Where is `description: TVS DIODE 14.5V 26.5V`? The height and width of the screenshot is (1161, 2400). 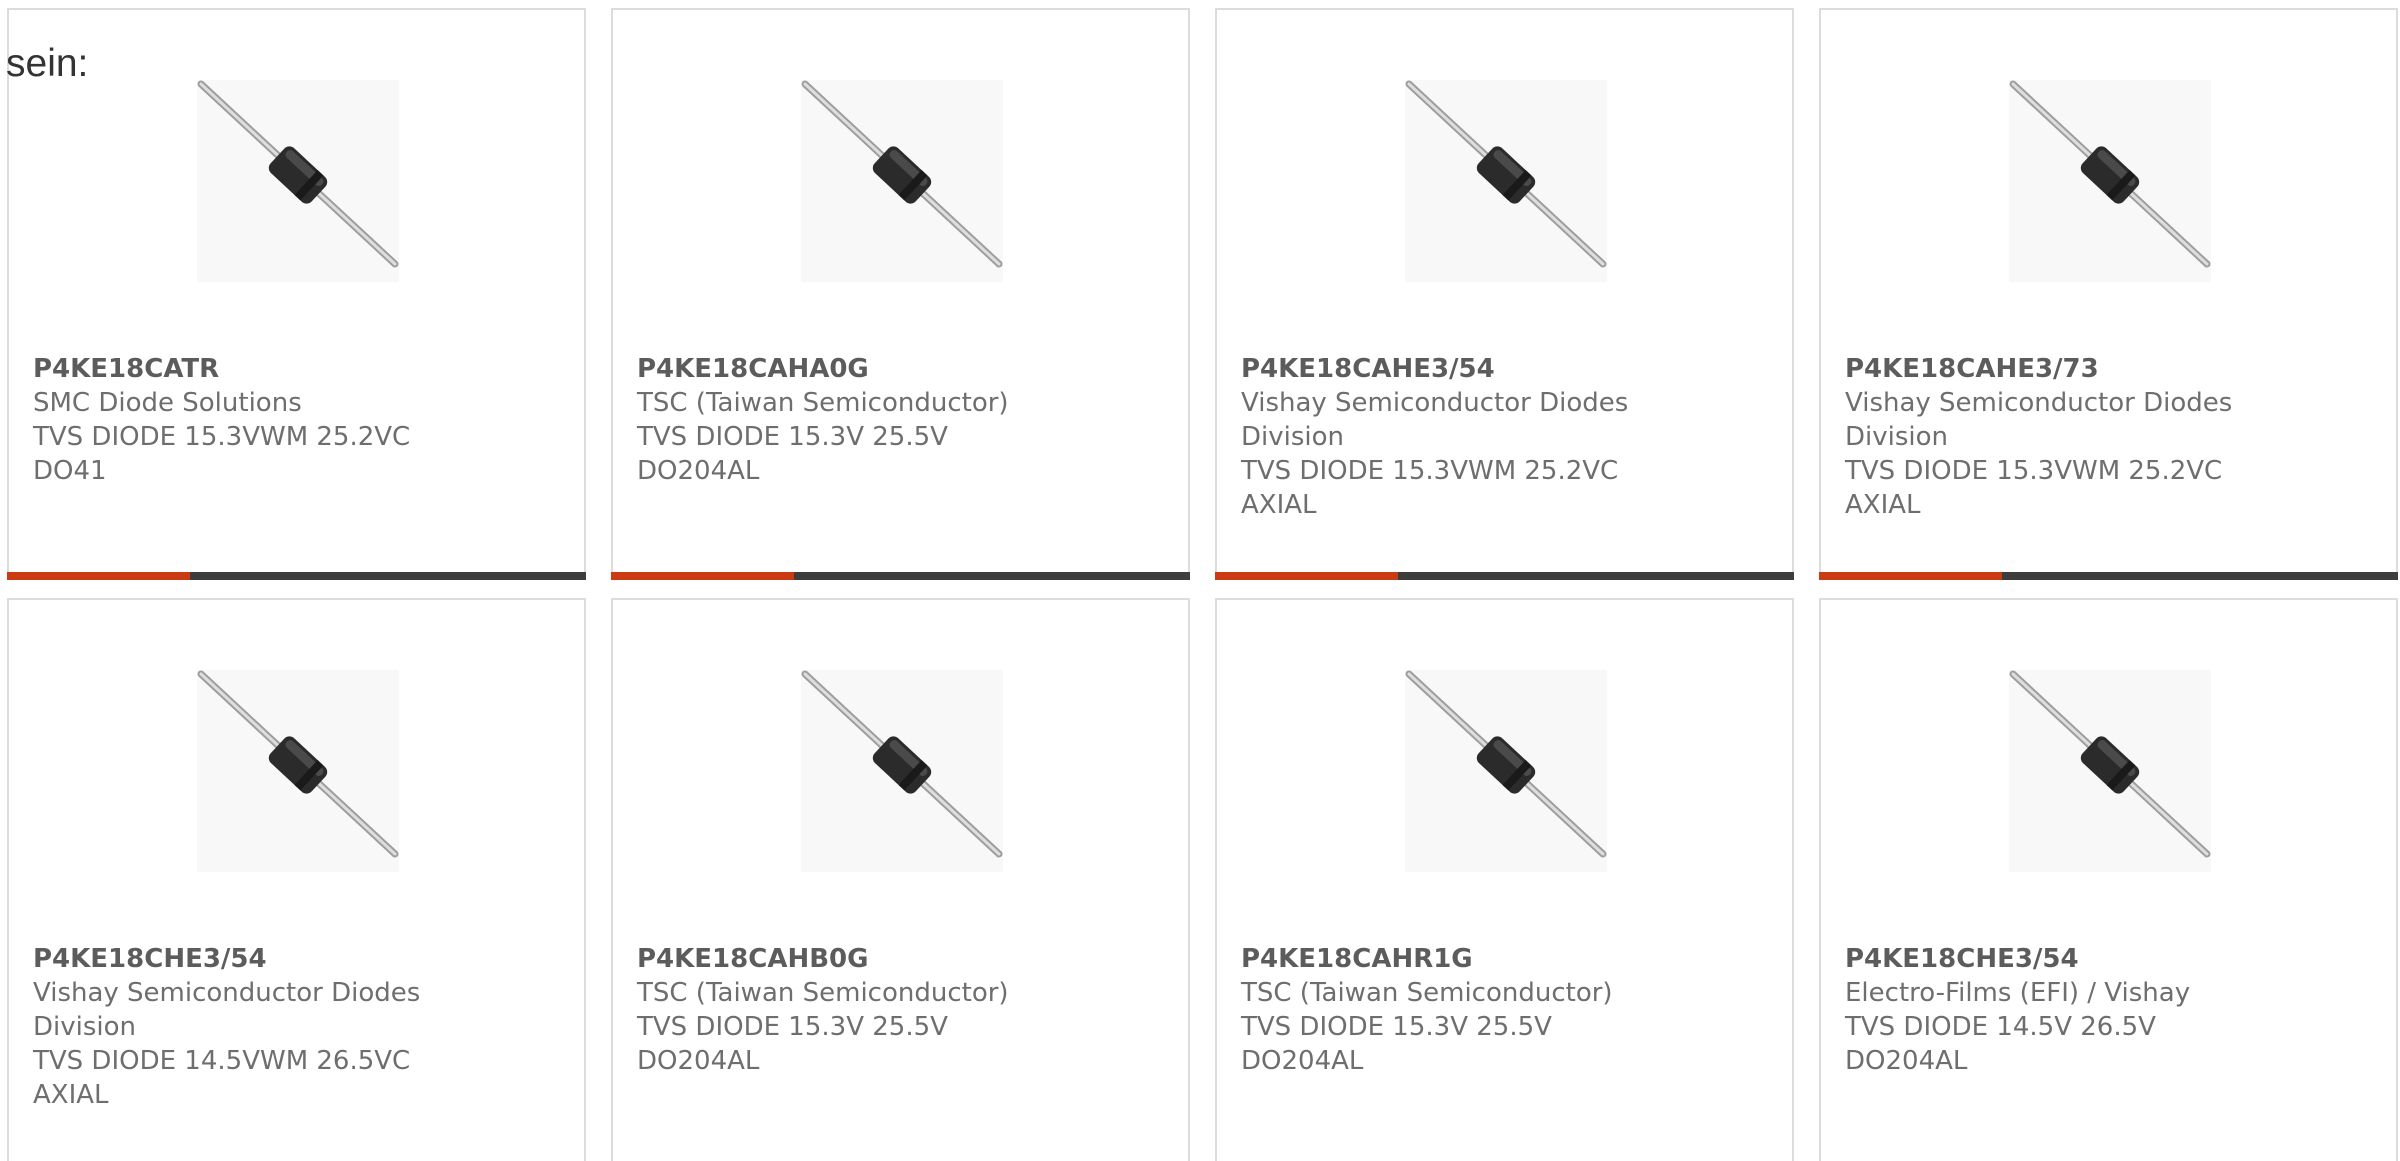
description: TVS DIODE 14.5V 26.5V is located at coordinates (2000, 1027).